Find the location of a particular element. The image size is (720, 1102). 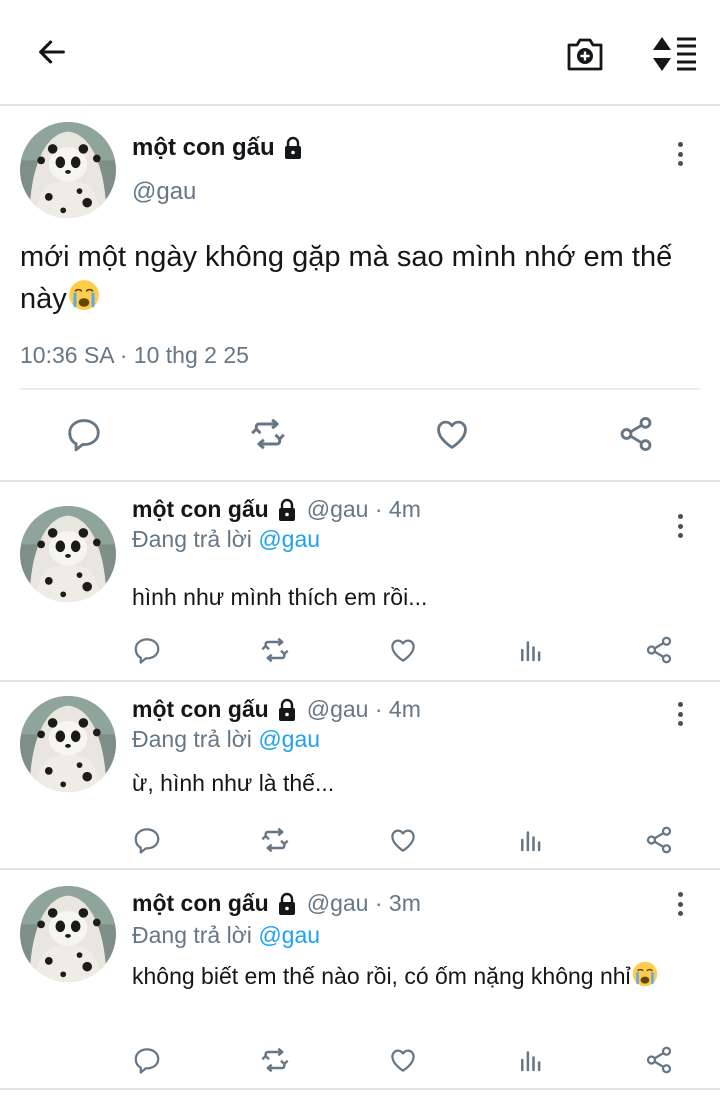

sort-list-icon is located at coordinates (674, 54).